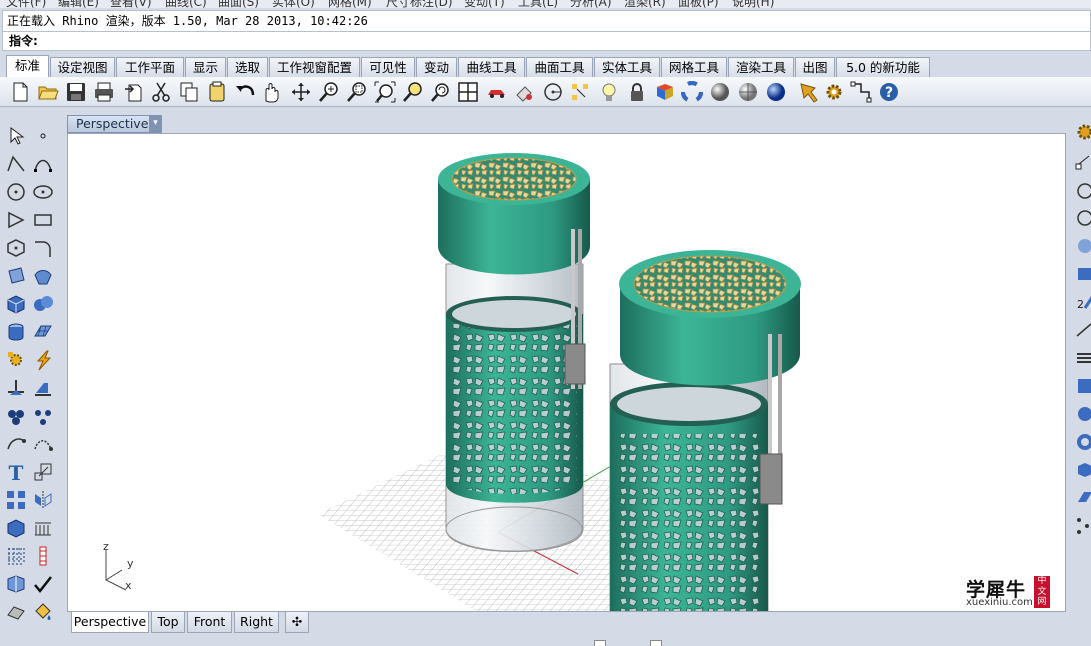 The height and width of the screenshot is (646, 1091). What do you see at coordinates (637, 92) in the screenshot?
I see `lock-icon` at bounding box center [637, 92].